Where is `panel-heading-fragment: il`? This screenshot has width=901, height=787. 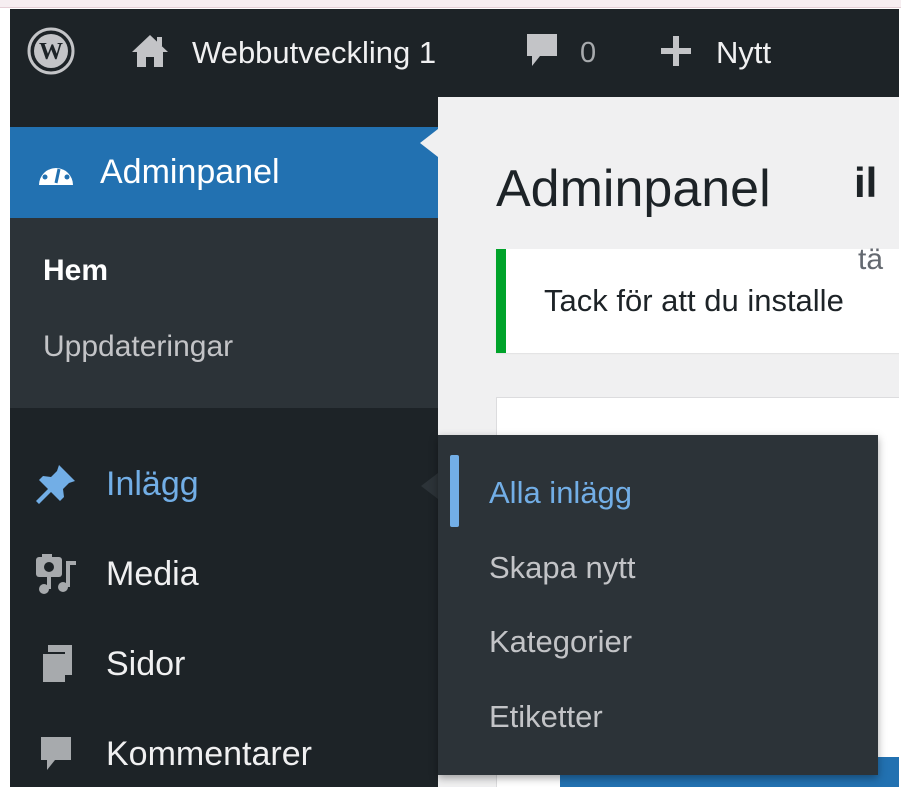 panel-heading-fragment: il is located at coordinates (866, 182).